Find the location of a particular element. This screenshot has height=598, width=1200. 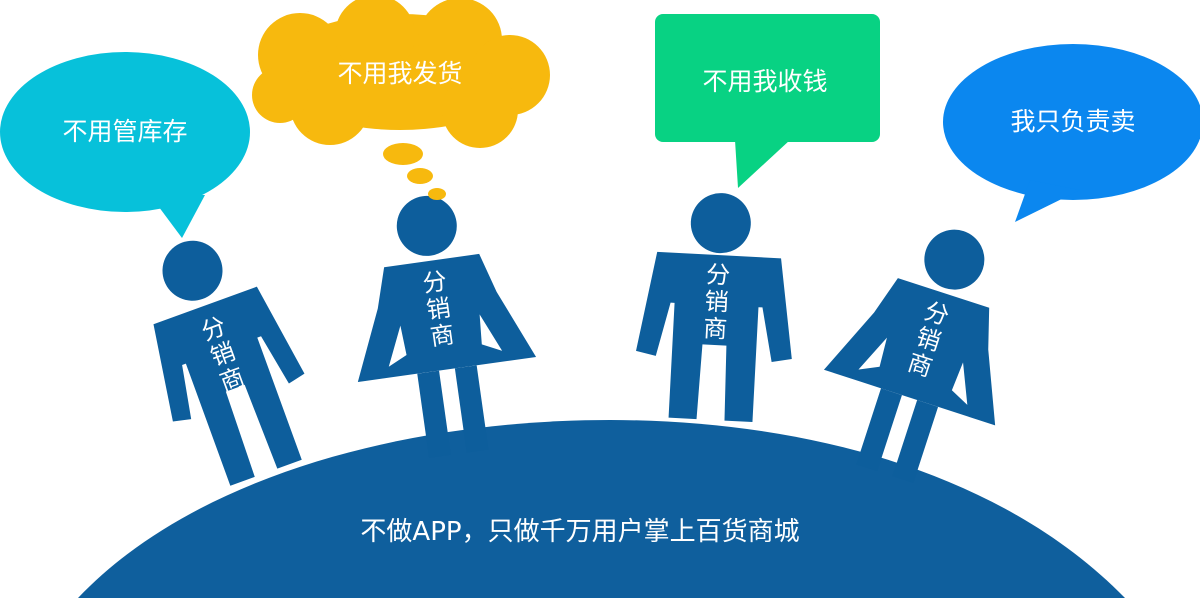

planet-caption: 不做APP，只做千万用户掌上百货商城 is located at coordinates (579, 532).